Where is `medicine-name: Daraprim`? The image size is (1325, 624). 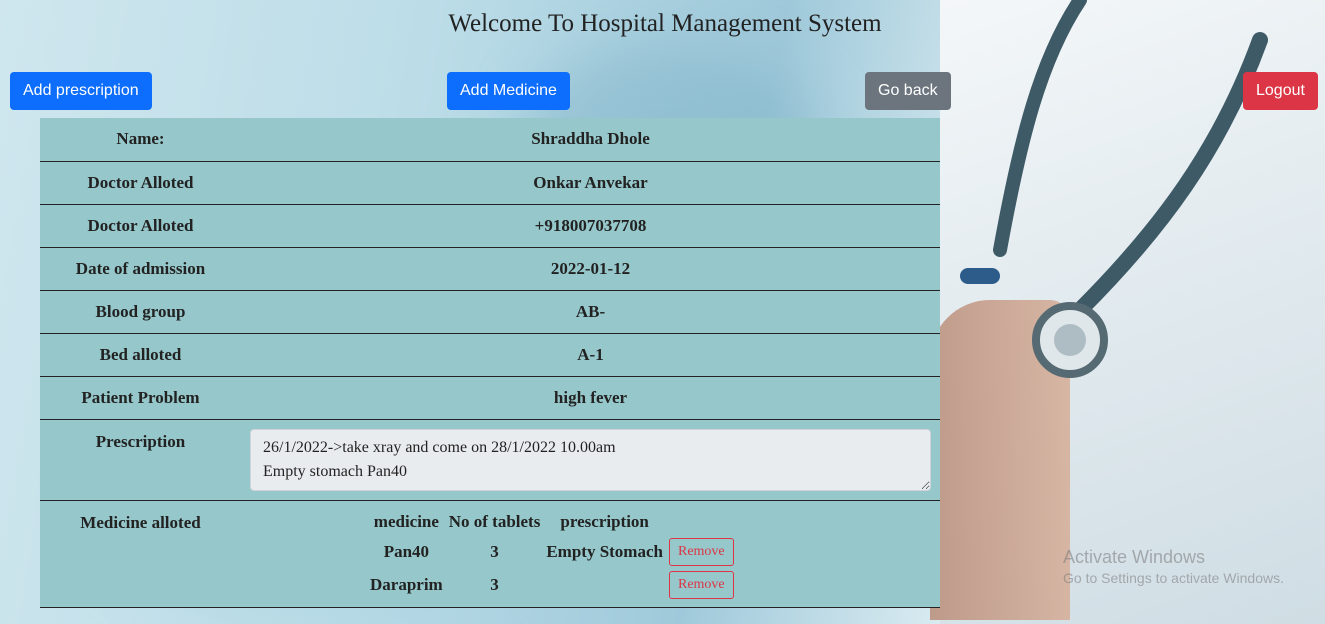 medicine-name: Daraprim is located at coordinates (406, 584).